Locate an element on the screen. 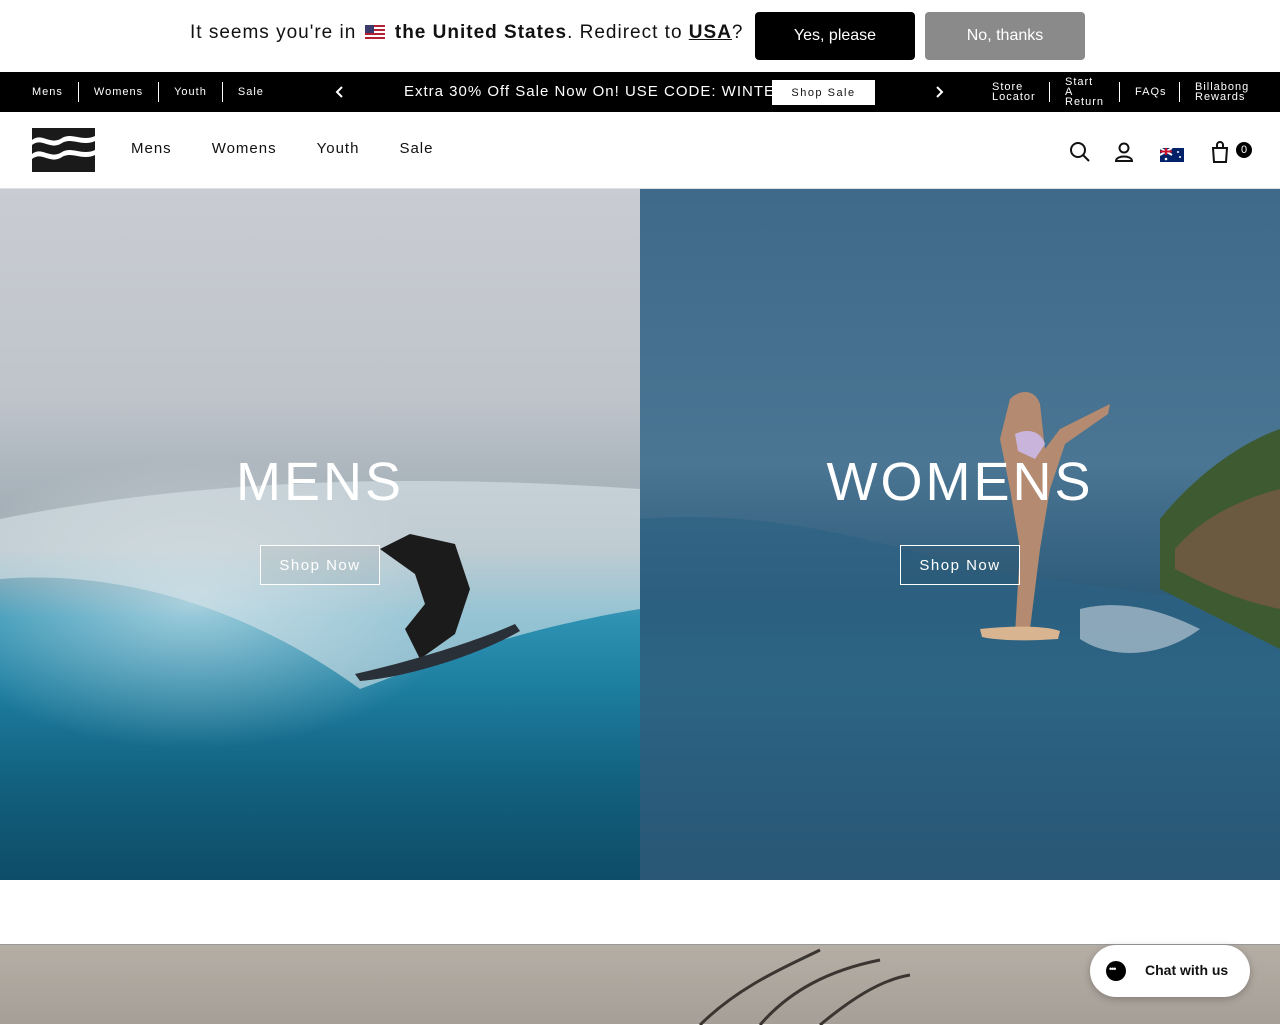  start-return-line-3: Return is located at coordinates (1085, 102).